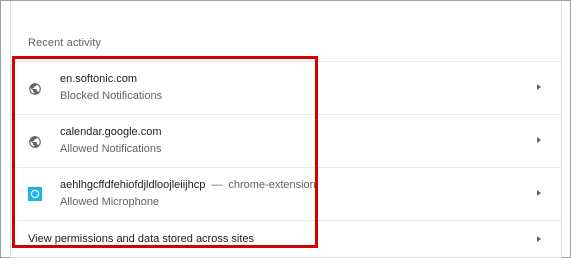 This screenshot has height=258, width=571. I want to click on permission-status: Allowed Notifications, so click(111, 149).